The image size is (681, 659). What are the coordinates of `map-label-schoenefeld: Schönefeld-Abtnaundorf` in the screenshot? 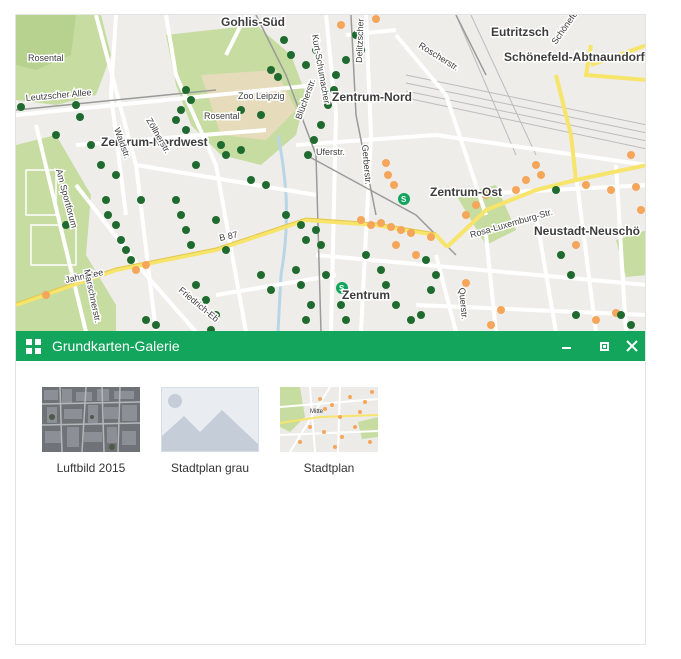 It's located at (575, 57).